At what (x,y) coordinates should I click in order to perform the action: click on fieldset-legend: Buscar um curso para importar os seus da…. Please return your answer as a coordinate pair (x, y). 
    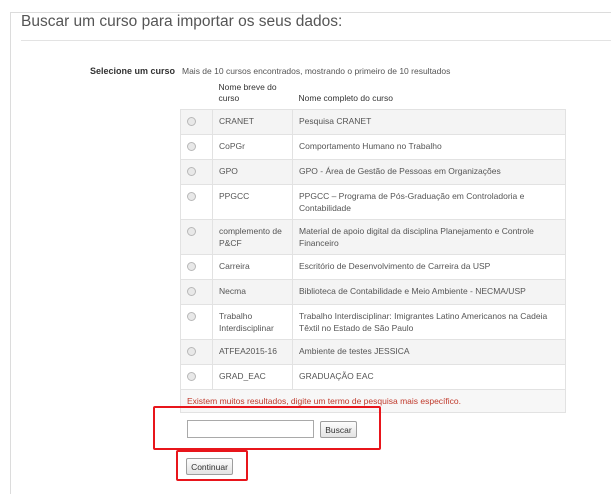
    Looking at the image, I should click on (182, 21).